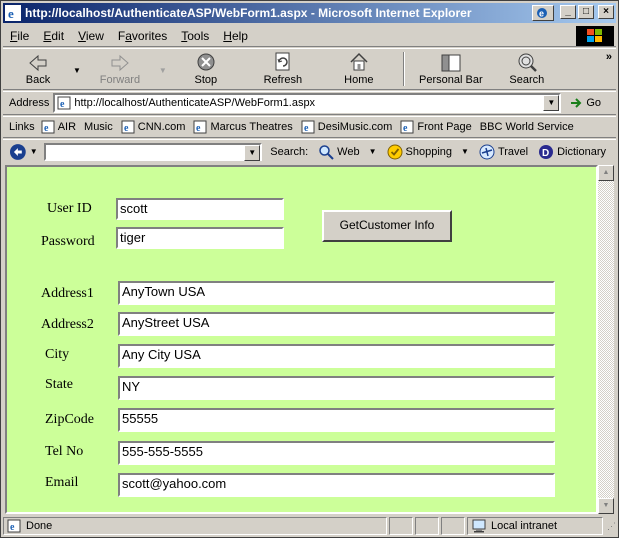  Describe the element at coordinates (527, 80) in the screenshot. I see `search-label: Search` at that location.